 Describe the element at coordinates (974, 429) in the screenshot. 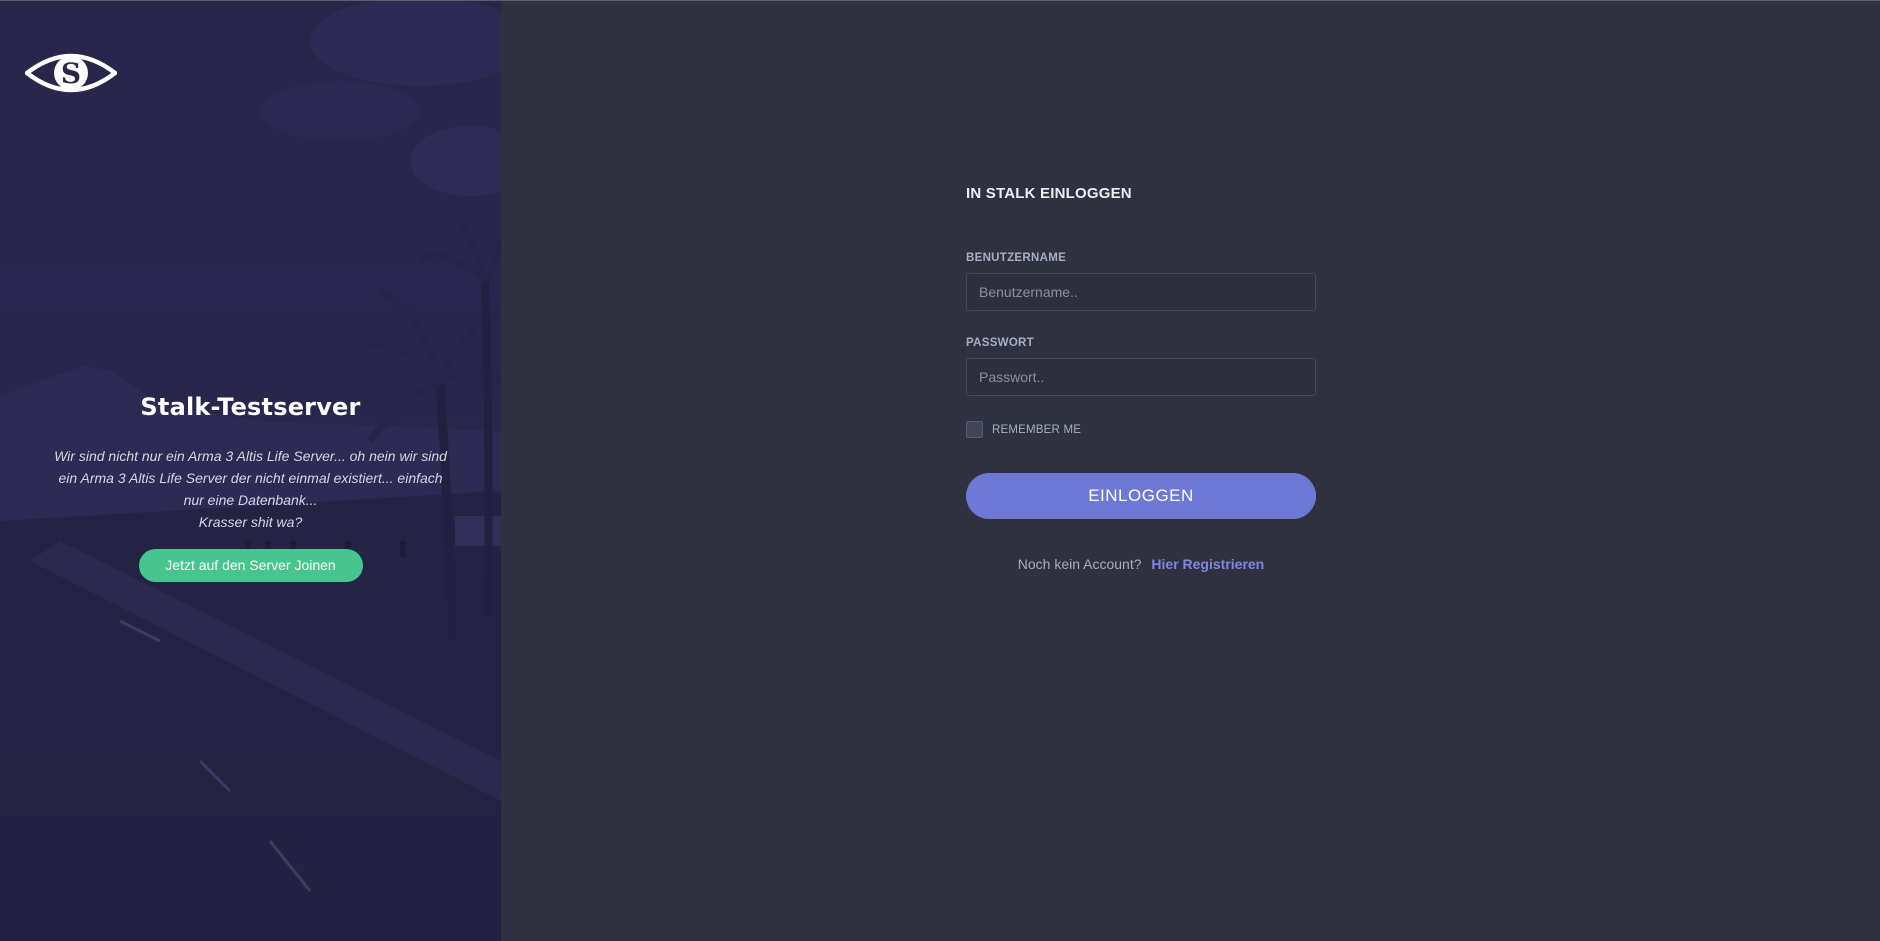

I see `remember-me-checkbox` at that location.